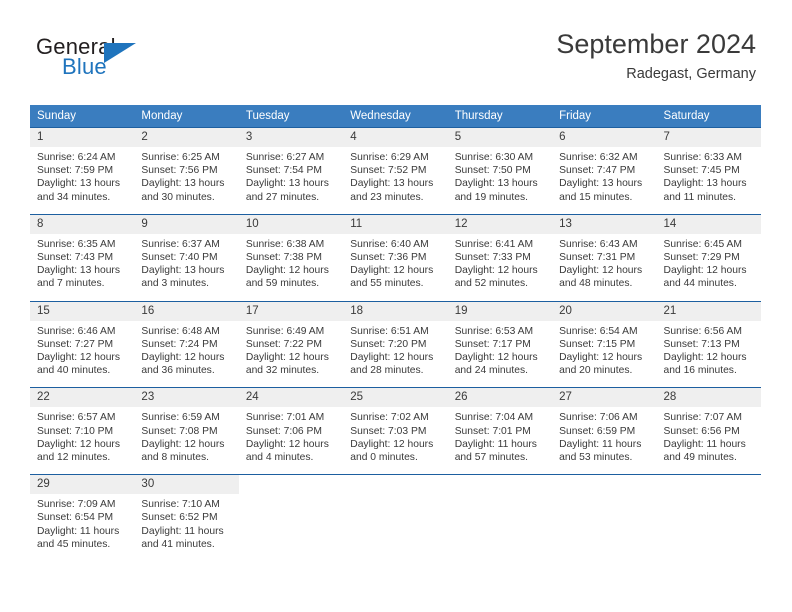 The image size is (792, 612). I want to click on sunset-time: Sunset: 7:38 PM, so click(283, 258).